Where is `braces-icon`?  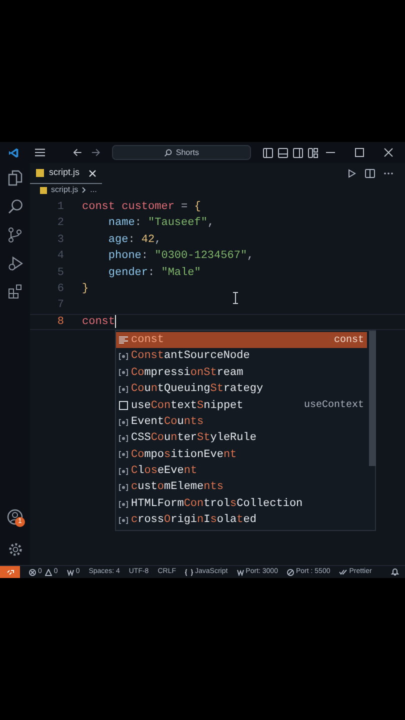
braces-icon is located at coordinates (188, 572).